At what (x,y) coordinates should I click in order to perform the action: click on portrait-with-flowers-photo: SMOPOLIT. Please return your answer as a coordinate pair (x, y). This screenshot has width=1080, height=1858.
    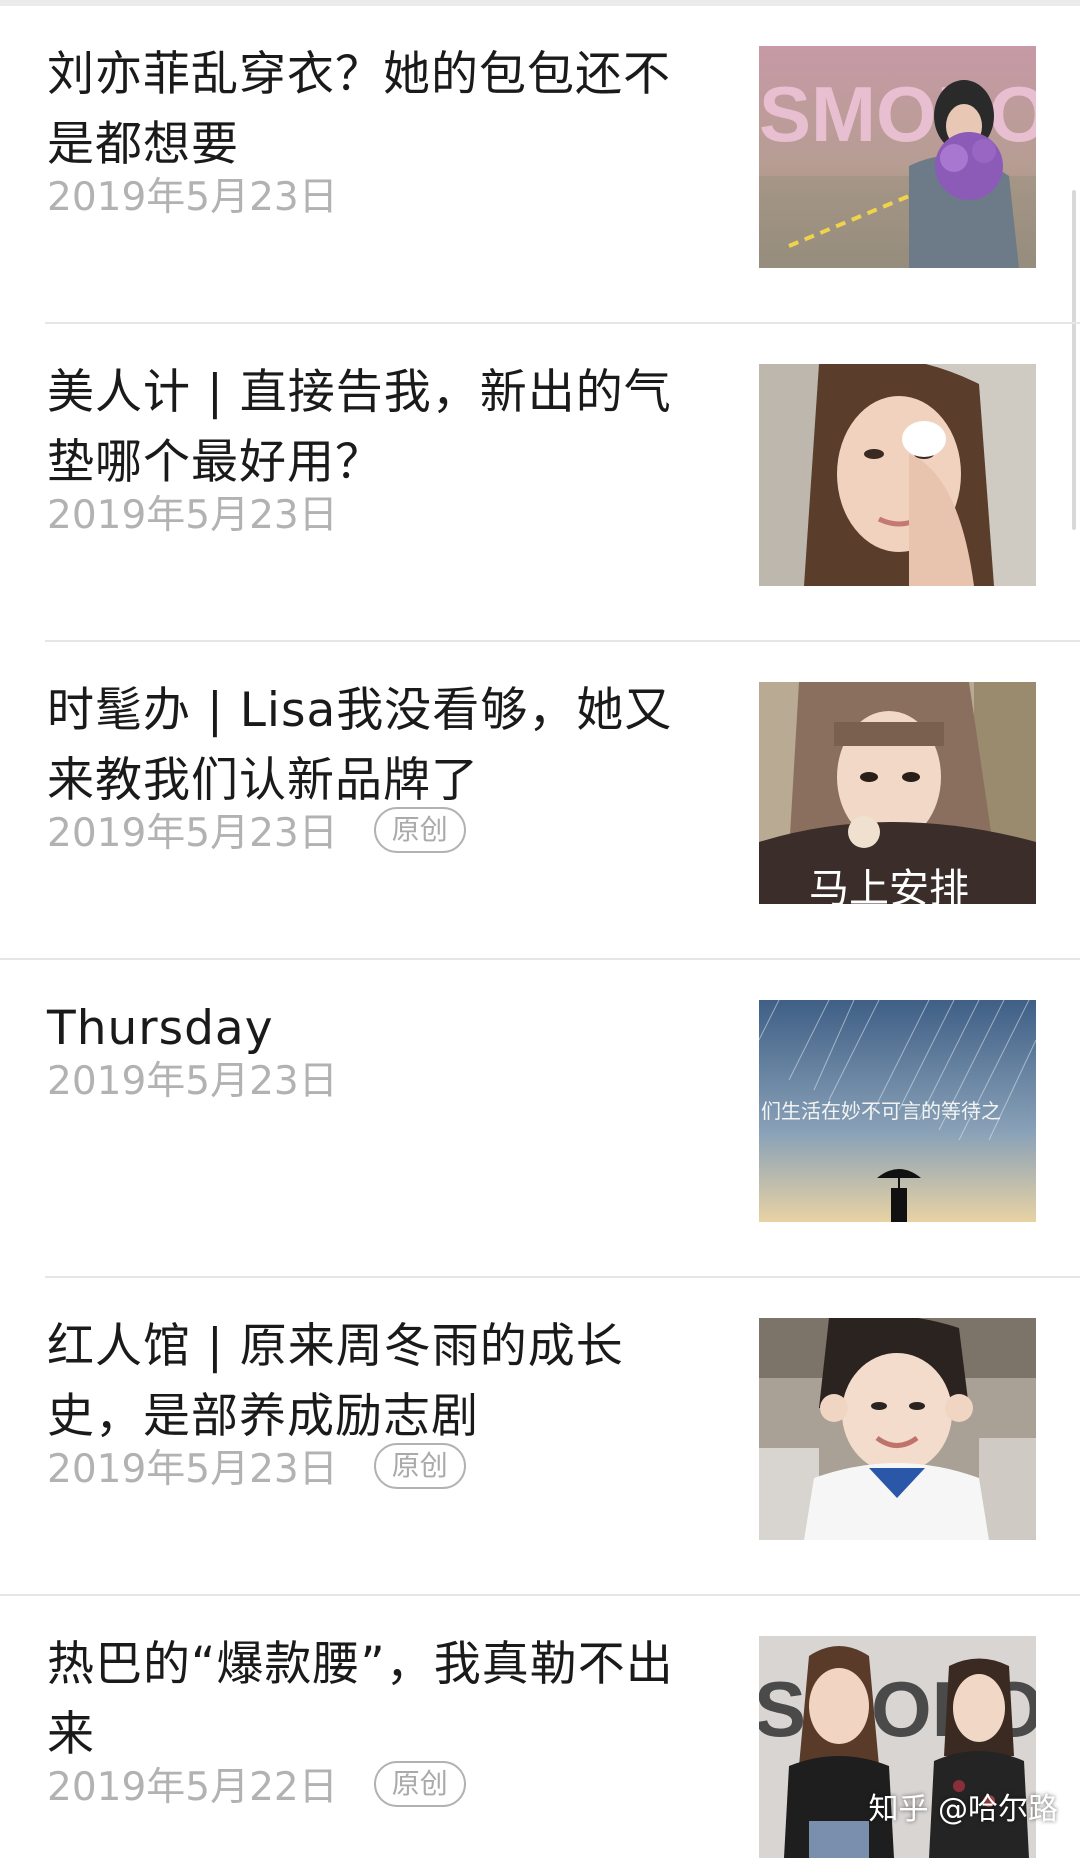
    Looking at the image, I should click on (897, 157).